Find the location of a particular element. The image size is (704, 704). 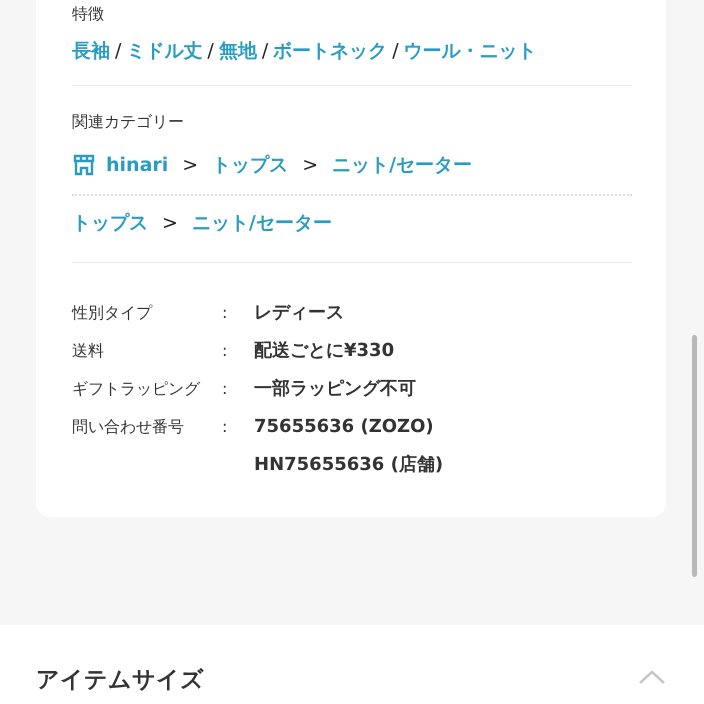

spec-value: 配送ごとに¥330 is located at coordinates (325, 351).